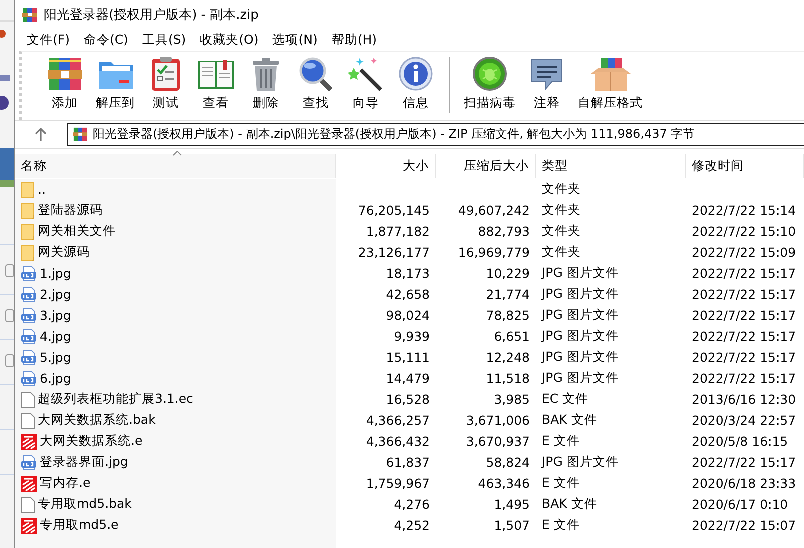  I want to click on table-cell: 3,670,937, so click(498, 441).